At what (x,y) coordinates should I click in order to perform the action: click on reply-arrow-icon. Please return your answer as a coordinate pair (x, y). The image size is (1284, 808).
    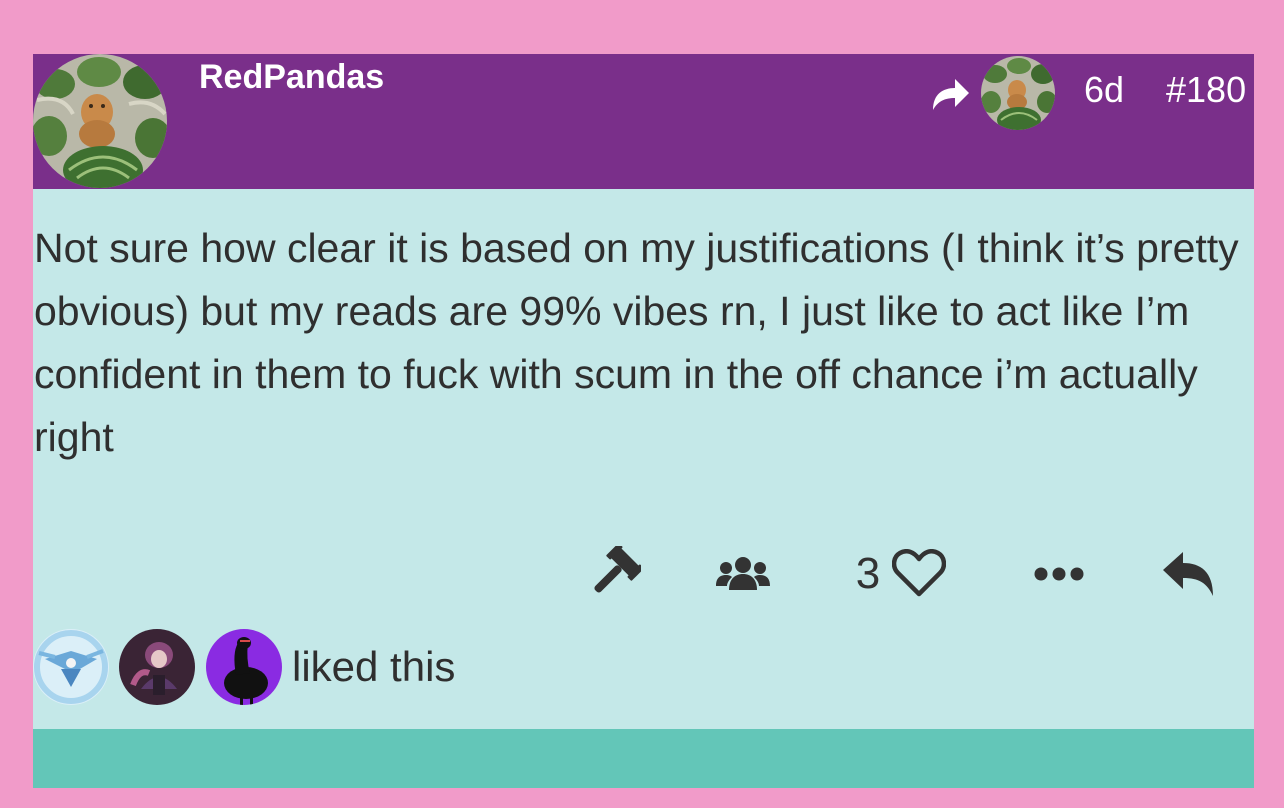
    Looking at the image, I should click on (1188, 574).